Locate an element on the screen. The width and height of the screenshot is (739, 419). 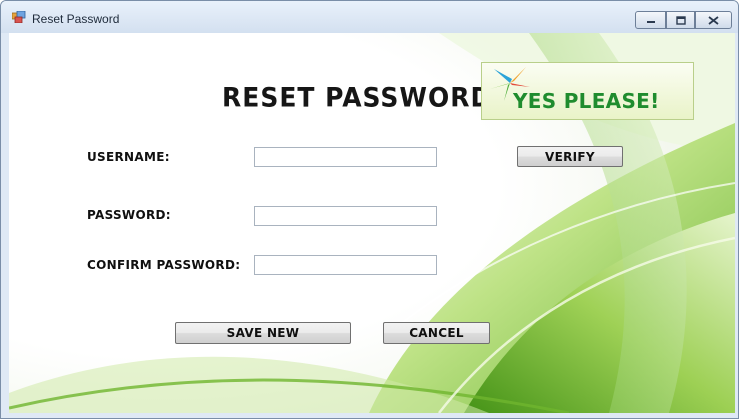
cancel-button: CANCEL is located at coordinates (436, 333).